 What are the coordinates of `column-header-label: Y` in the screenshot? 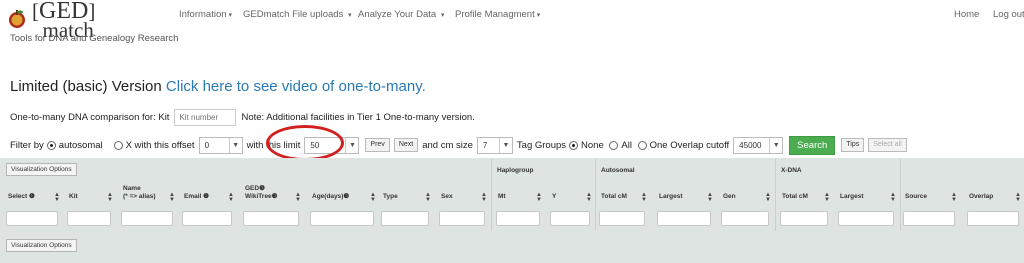 It's located at (554, 196).